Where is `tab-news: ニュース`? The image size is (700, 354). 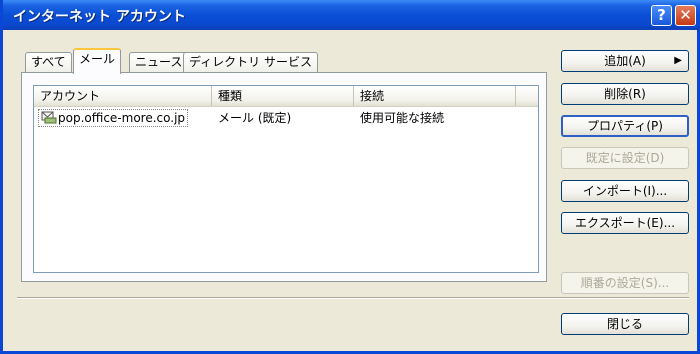
tab-news: ニュース is located at coordinates (159, 62).